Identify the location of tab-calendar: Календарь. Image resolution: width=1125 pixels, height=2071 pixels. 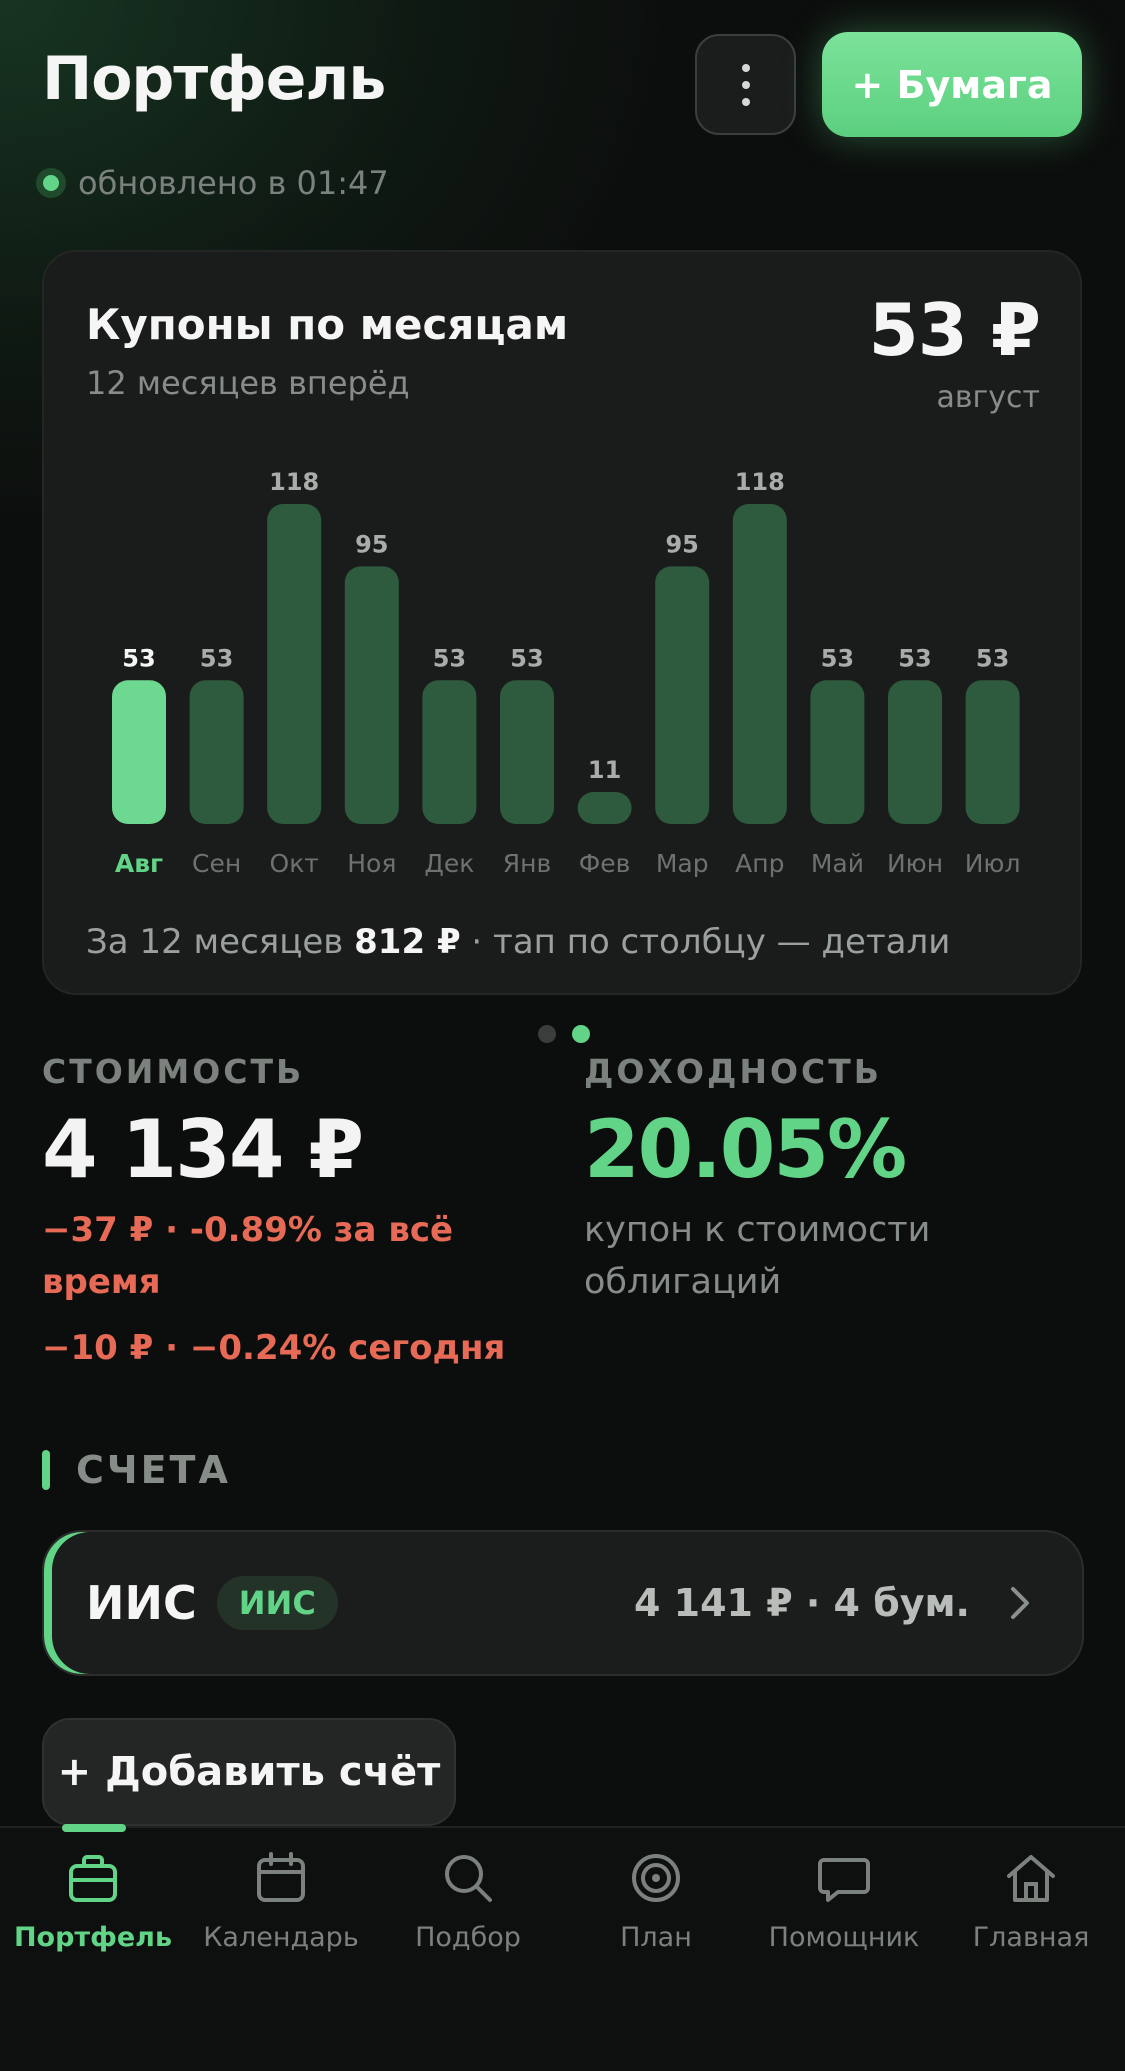
(281, 1900).